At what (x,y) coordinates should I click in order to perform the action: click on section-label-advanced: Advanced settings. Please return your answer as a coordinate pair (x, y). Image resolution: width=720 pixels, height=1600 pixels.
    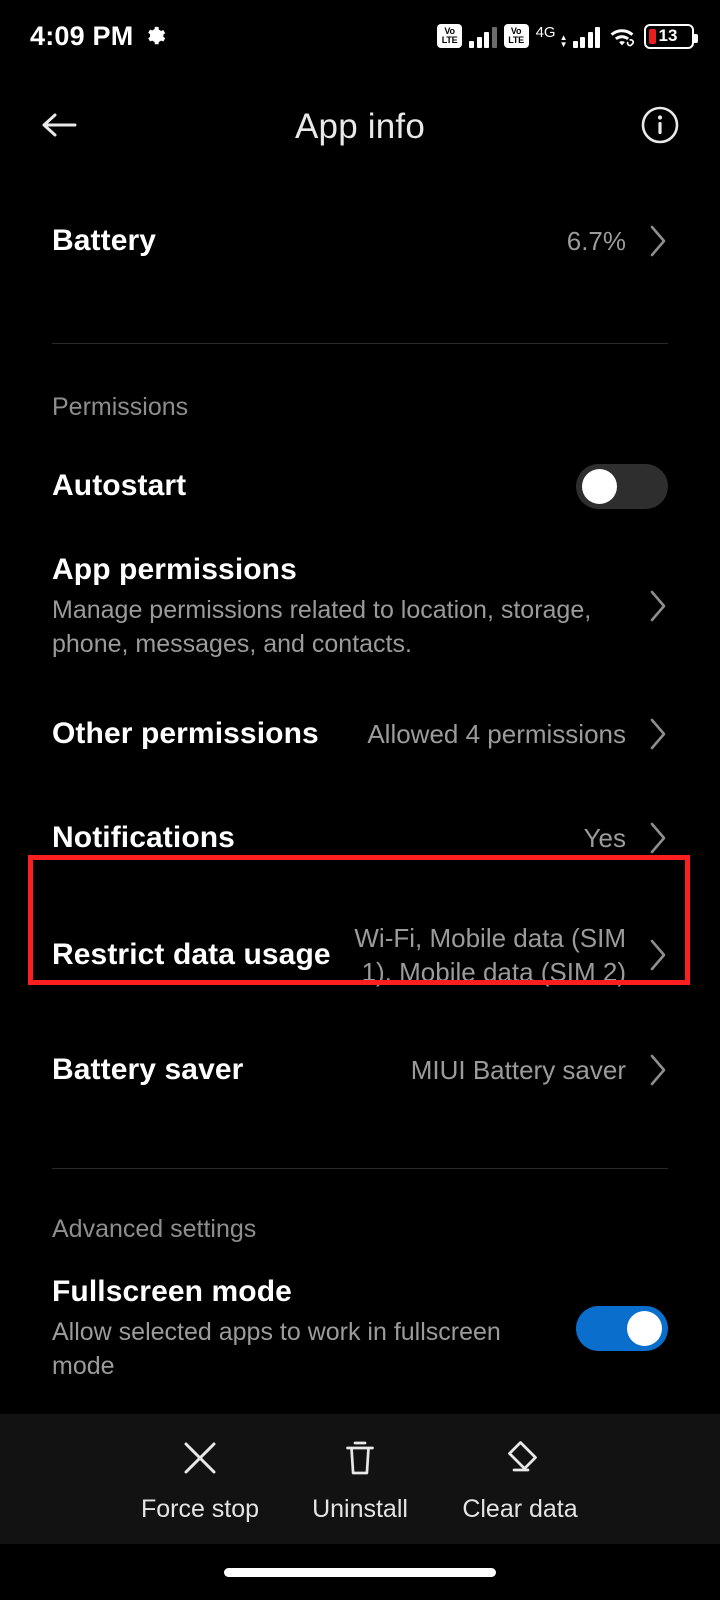
    Looking at the image, I should click on (154, 1229).